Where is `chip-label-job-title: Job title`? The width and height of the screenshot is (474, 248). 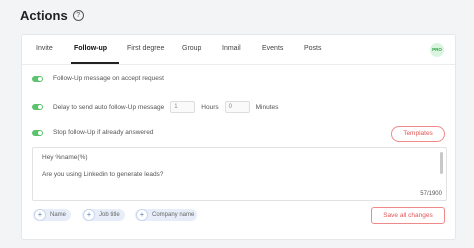
chip-label-job-title: Job title is located at coordinates (109, 215).